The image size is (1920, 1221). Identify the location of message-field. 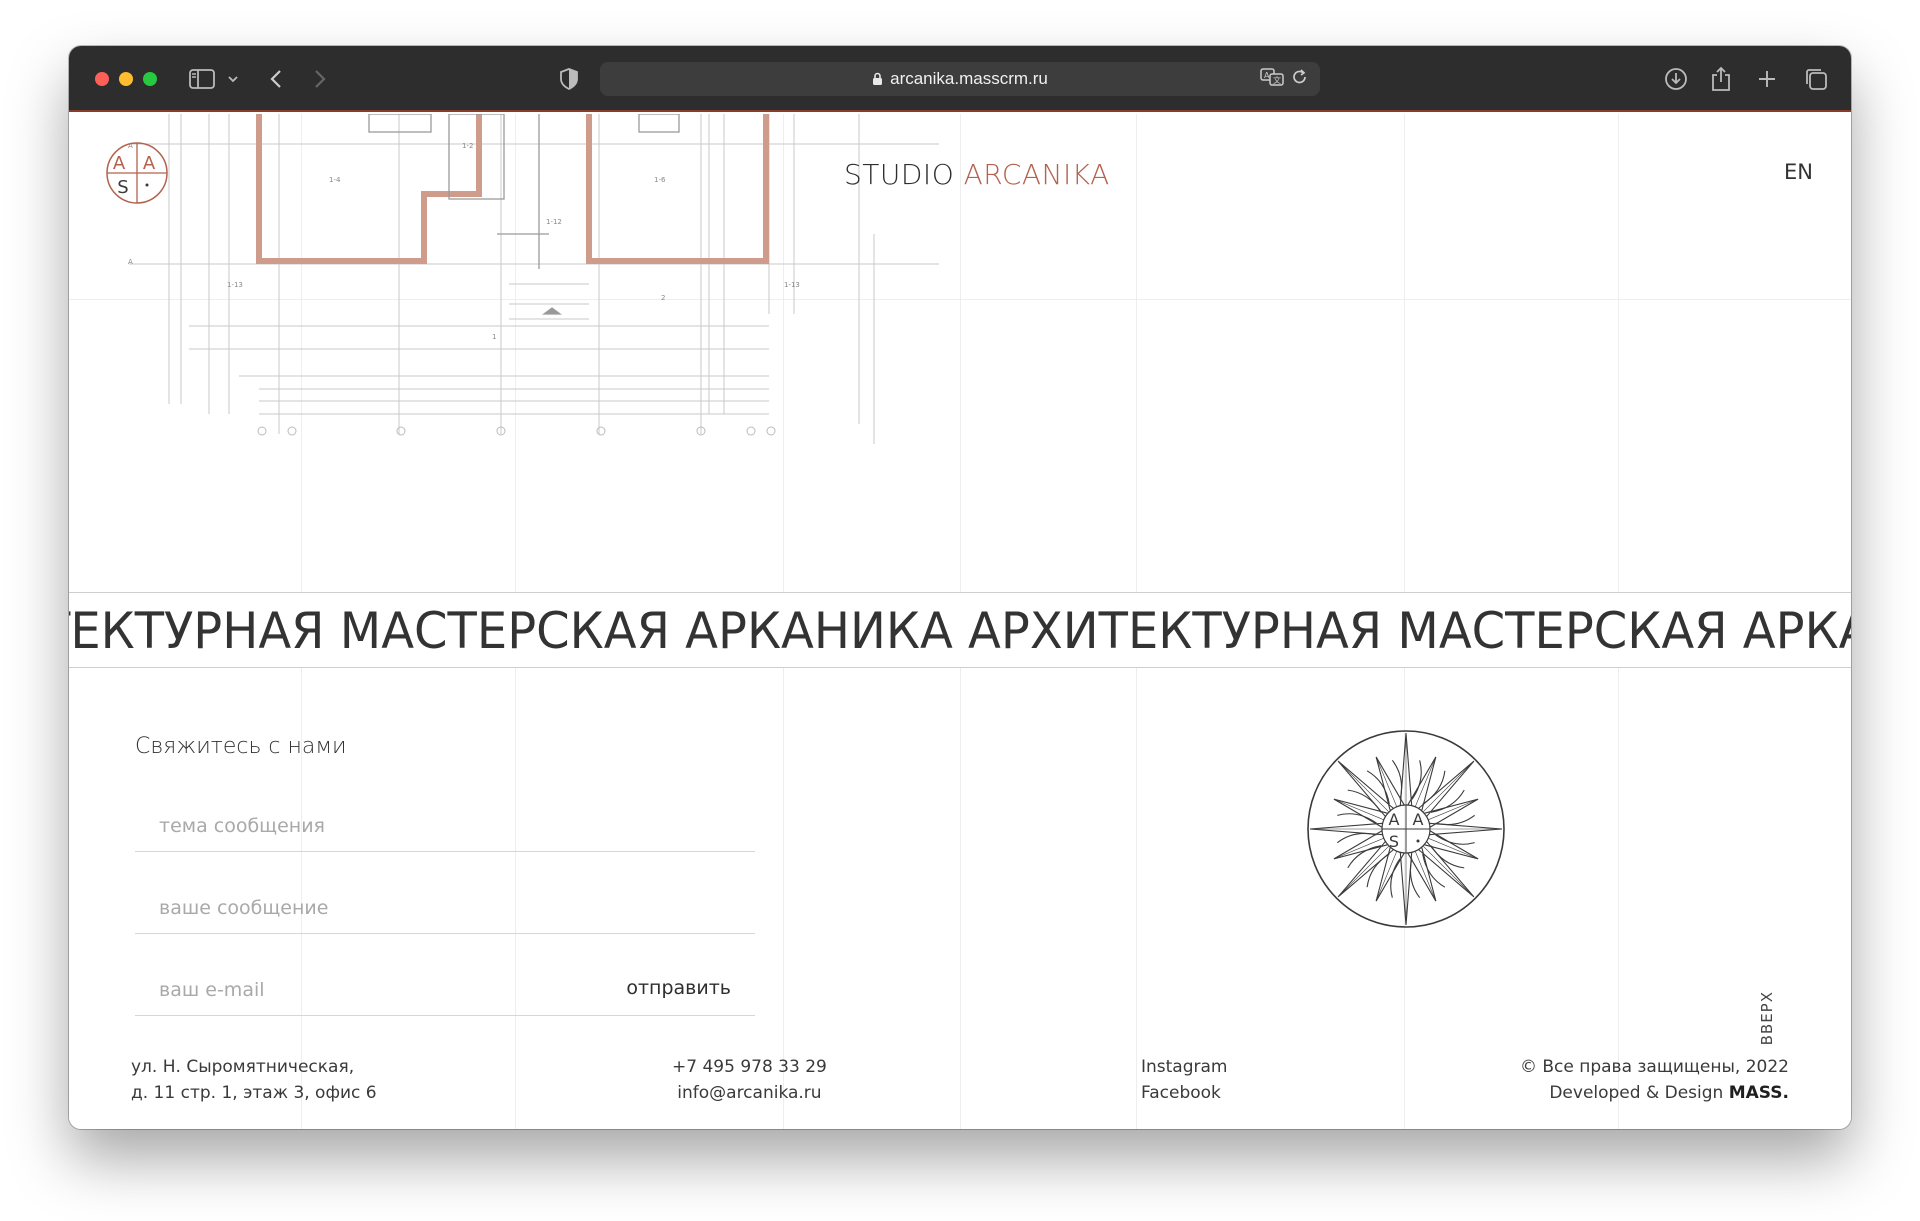
(445, 906).